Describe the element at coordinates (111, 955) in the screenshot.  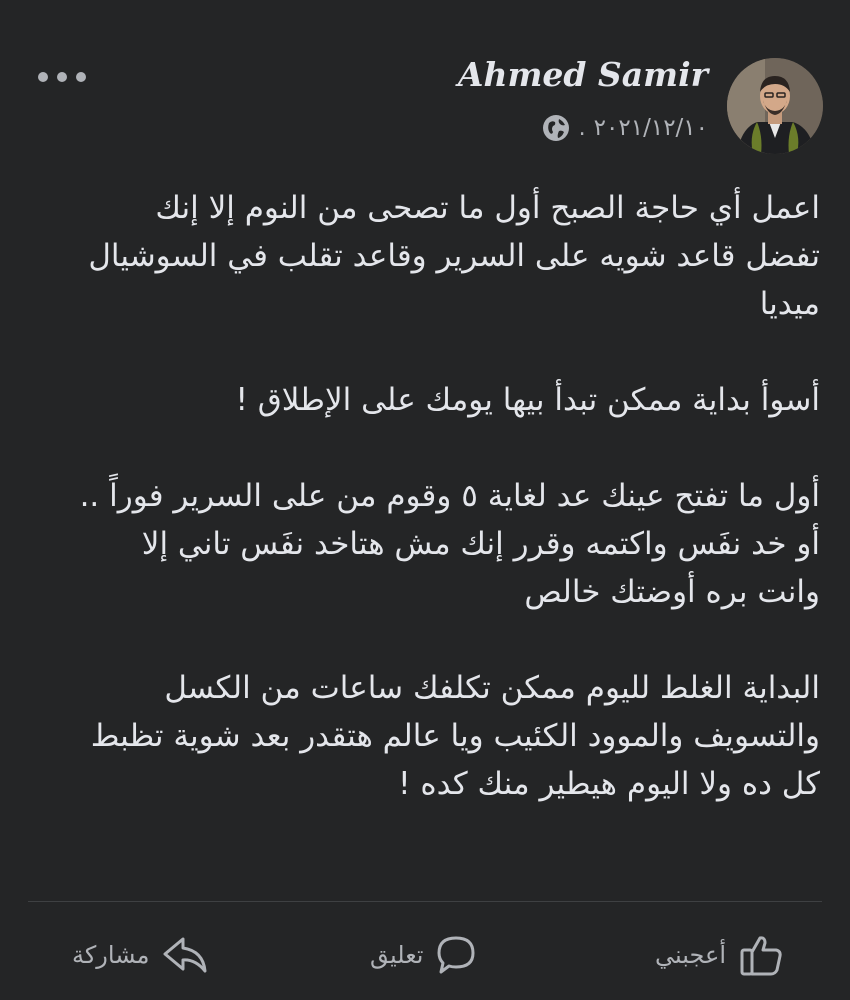
I see `share-label: مشاركة` at that location.